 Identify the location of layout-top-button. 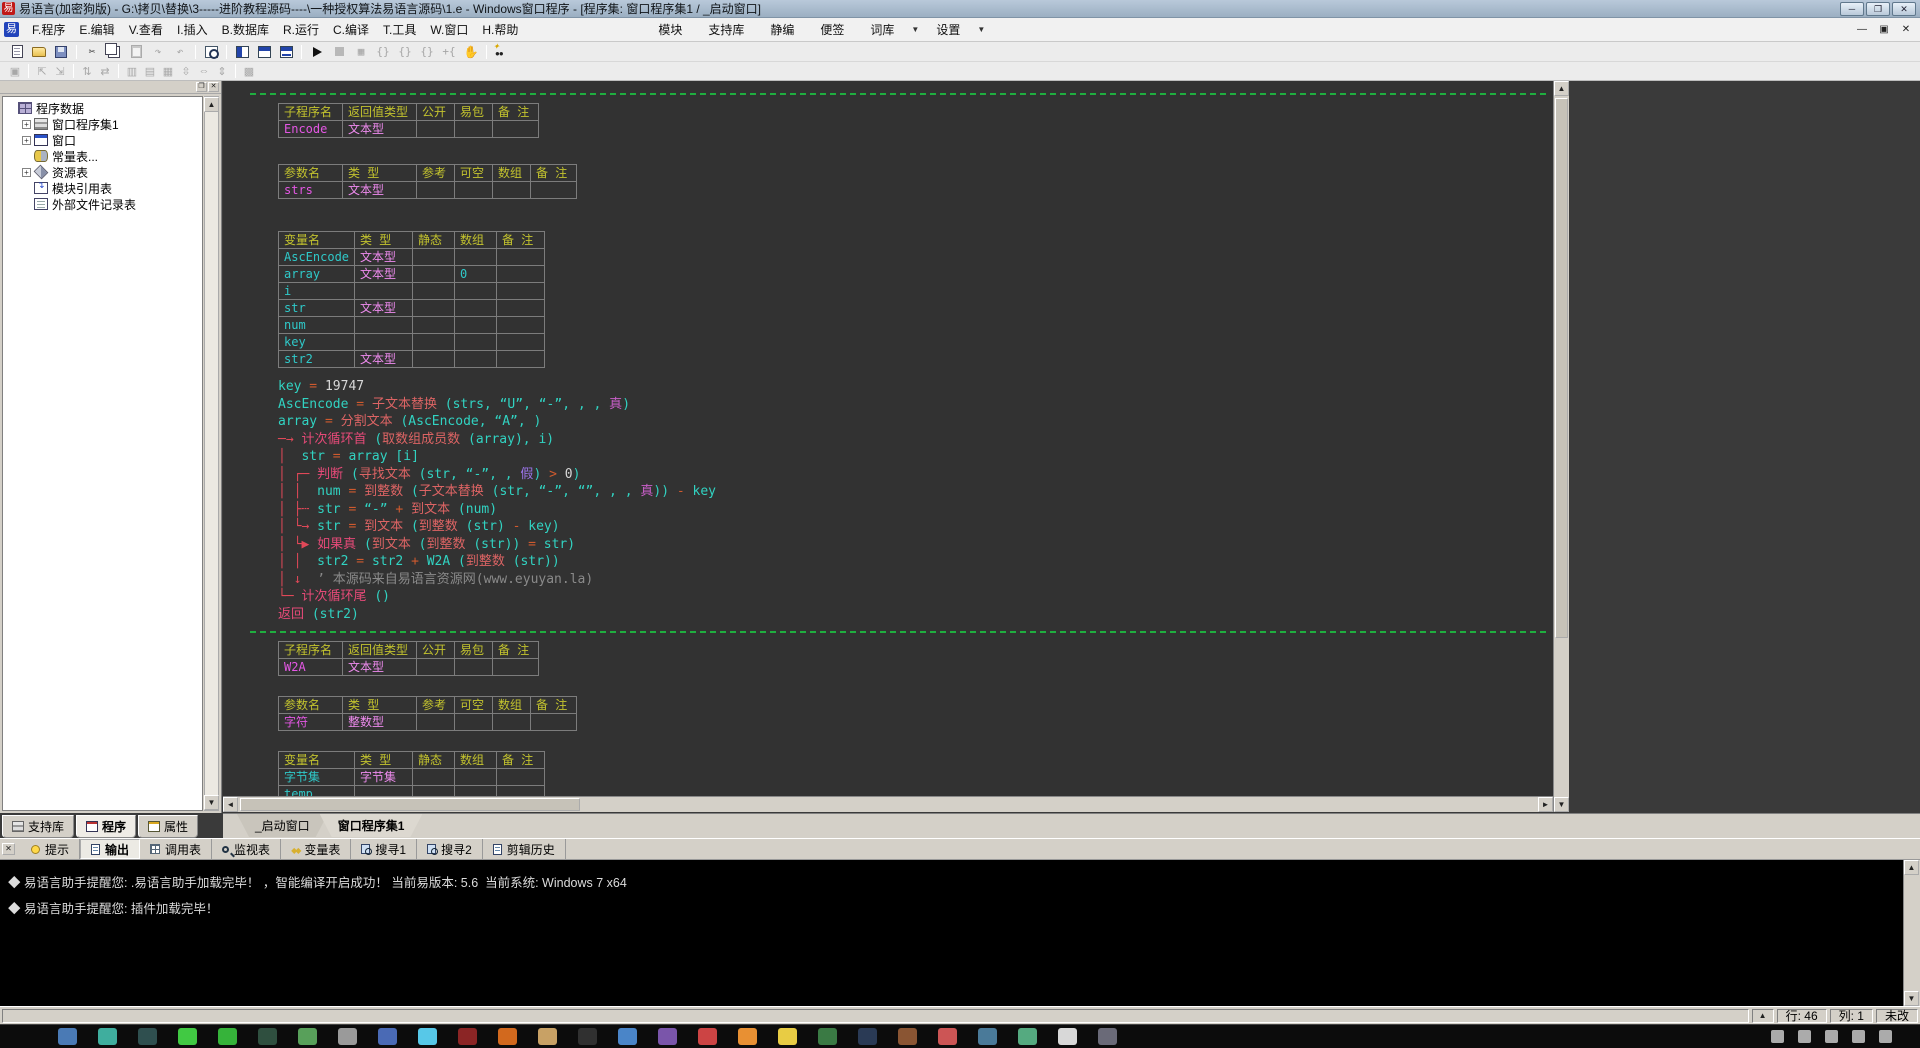
(264, 51).